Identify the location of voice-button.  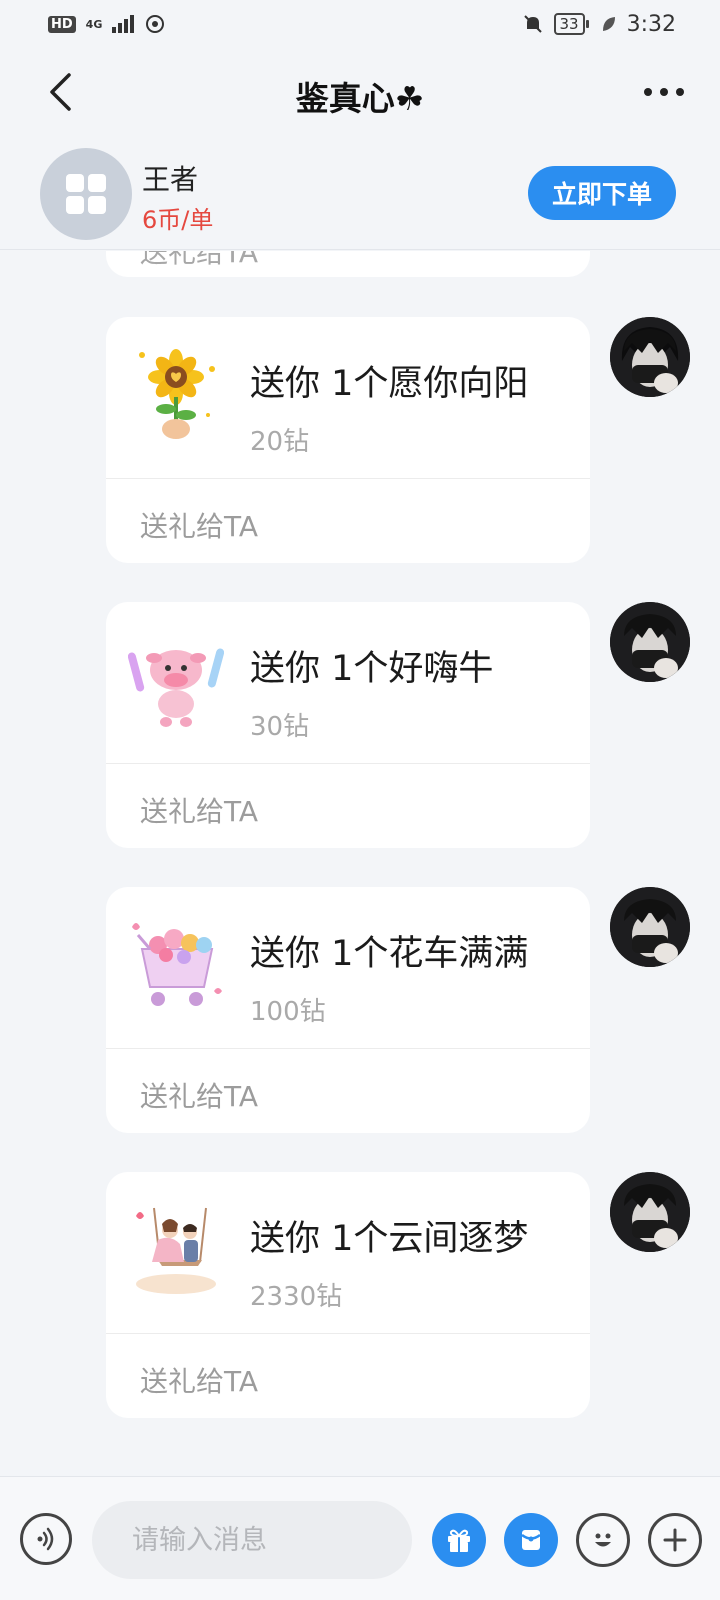
(46, 1539).